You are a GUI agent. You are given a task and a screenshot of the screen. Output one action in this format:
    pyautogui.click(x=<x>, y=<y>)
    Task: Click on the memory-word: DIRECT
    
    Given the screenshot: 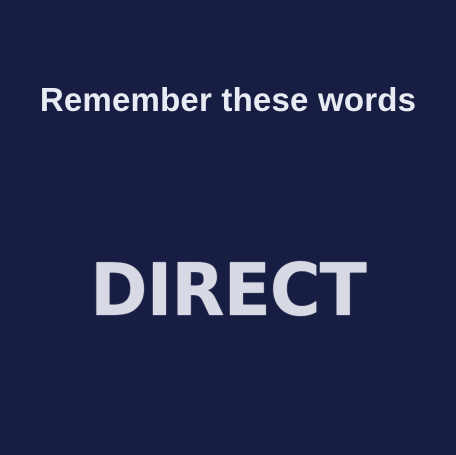 What is the action you would take?
    pyautogui.click(x=228, y=290)
    